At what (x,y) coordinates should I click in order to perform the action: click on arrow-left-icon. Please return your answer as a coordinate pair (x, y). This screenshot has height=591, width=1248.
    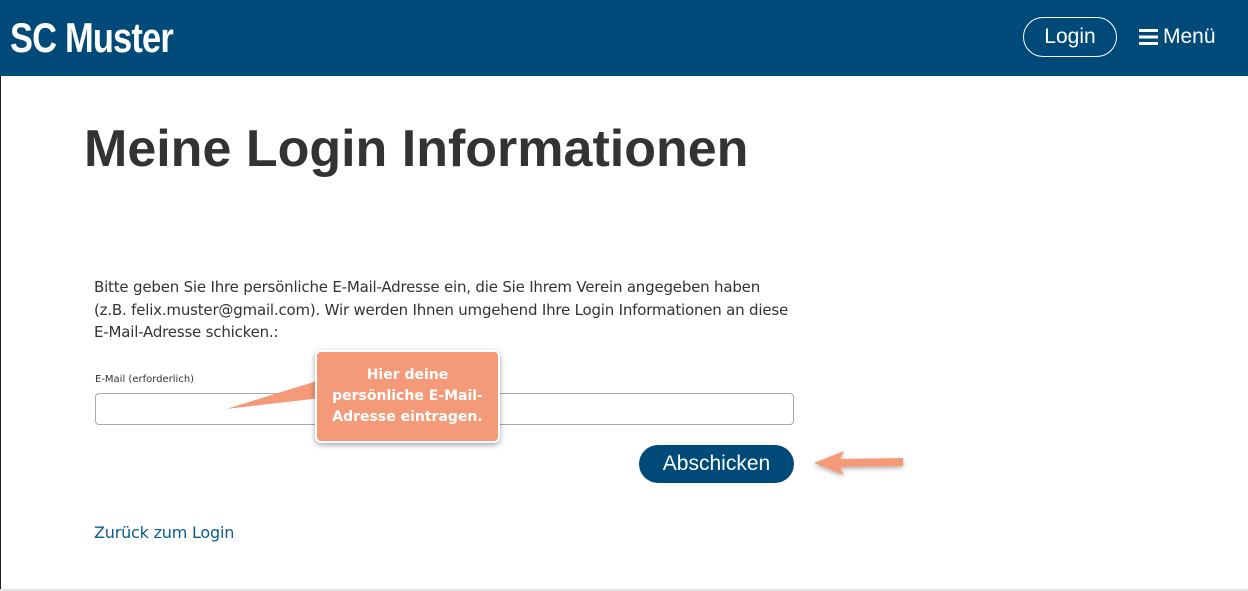
    Looking at the image, I should click on (858, 463).